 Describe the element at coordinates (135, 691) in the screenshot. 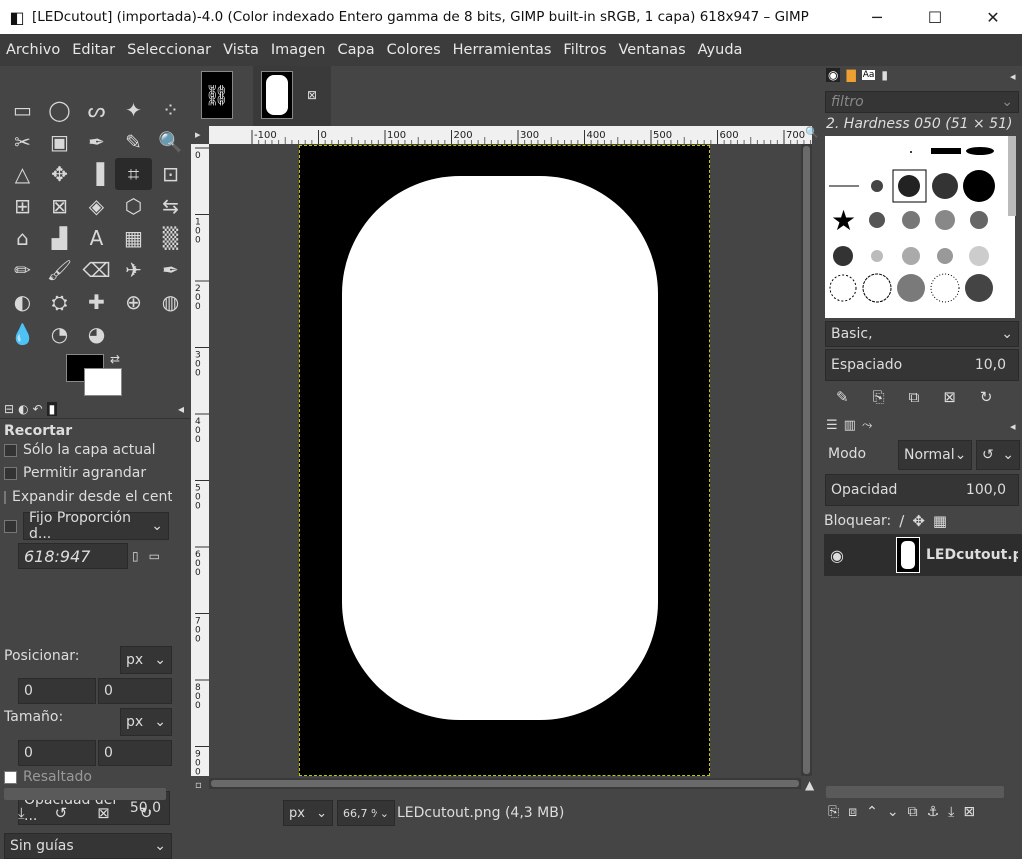

I see `position-y-input: 0` at that location.